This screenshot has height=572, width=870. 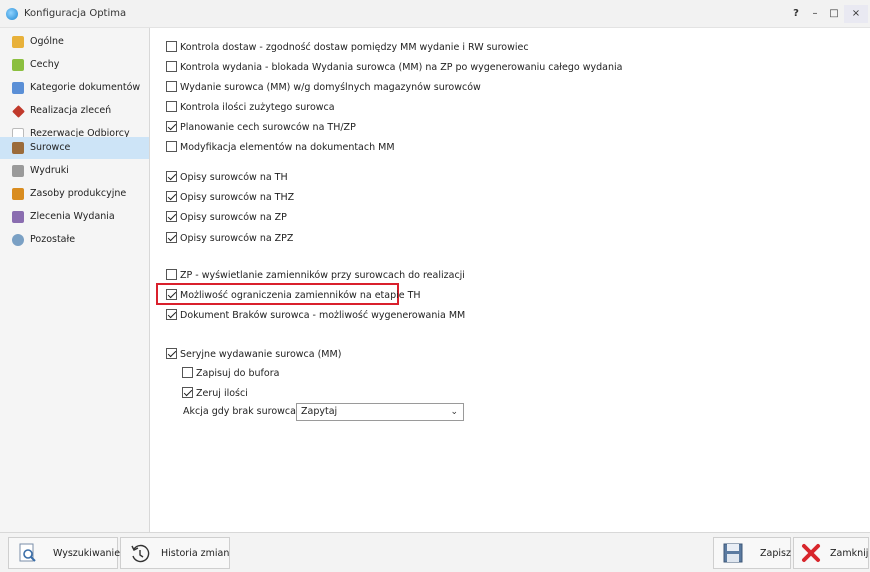 I want to click on sidebar-item-label: Zlecenia Wydania, so click(x=72, y=216).